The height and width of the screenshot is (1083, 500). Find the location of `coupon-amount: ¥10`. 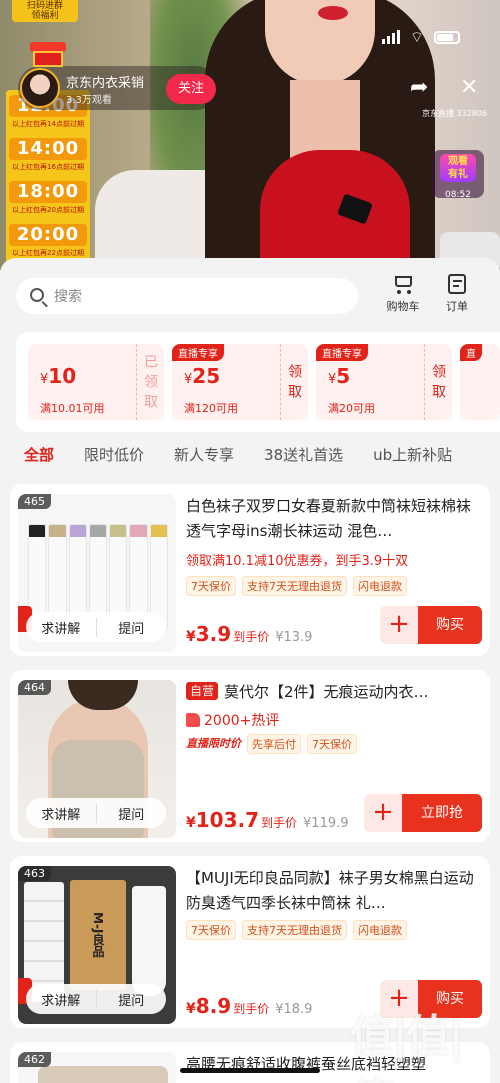

coupon-amount: ¥10 is located at coordinates (58, 376).